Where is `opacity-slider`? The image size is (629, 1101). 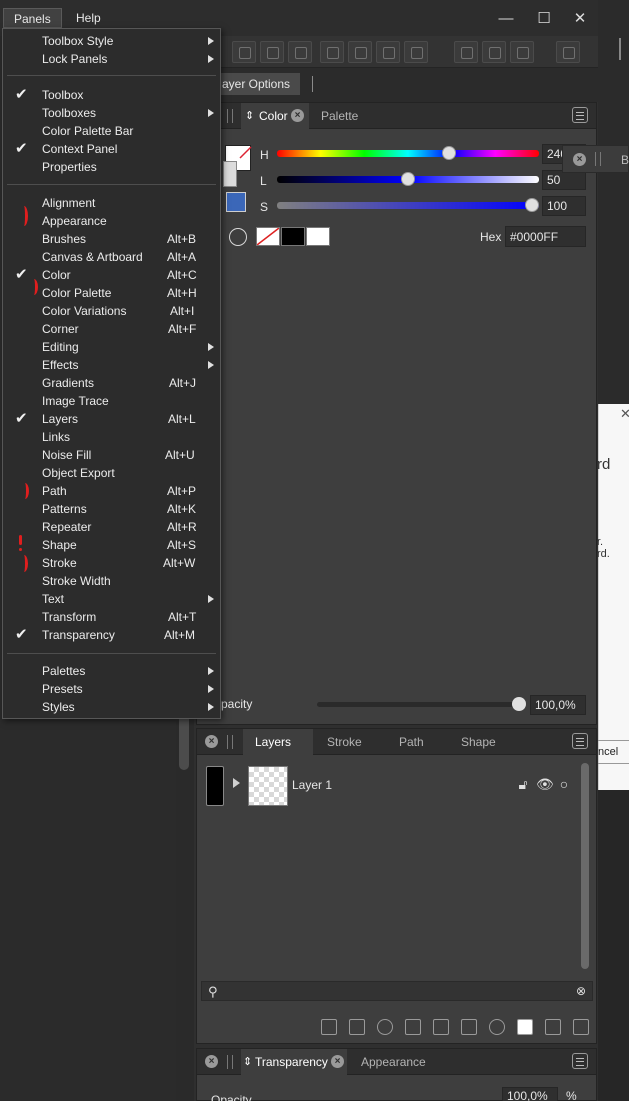 opacity-slider is located at coordinates (417, 704).